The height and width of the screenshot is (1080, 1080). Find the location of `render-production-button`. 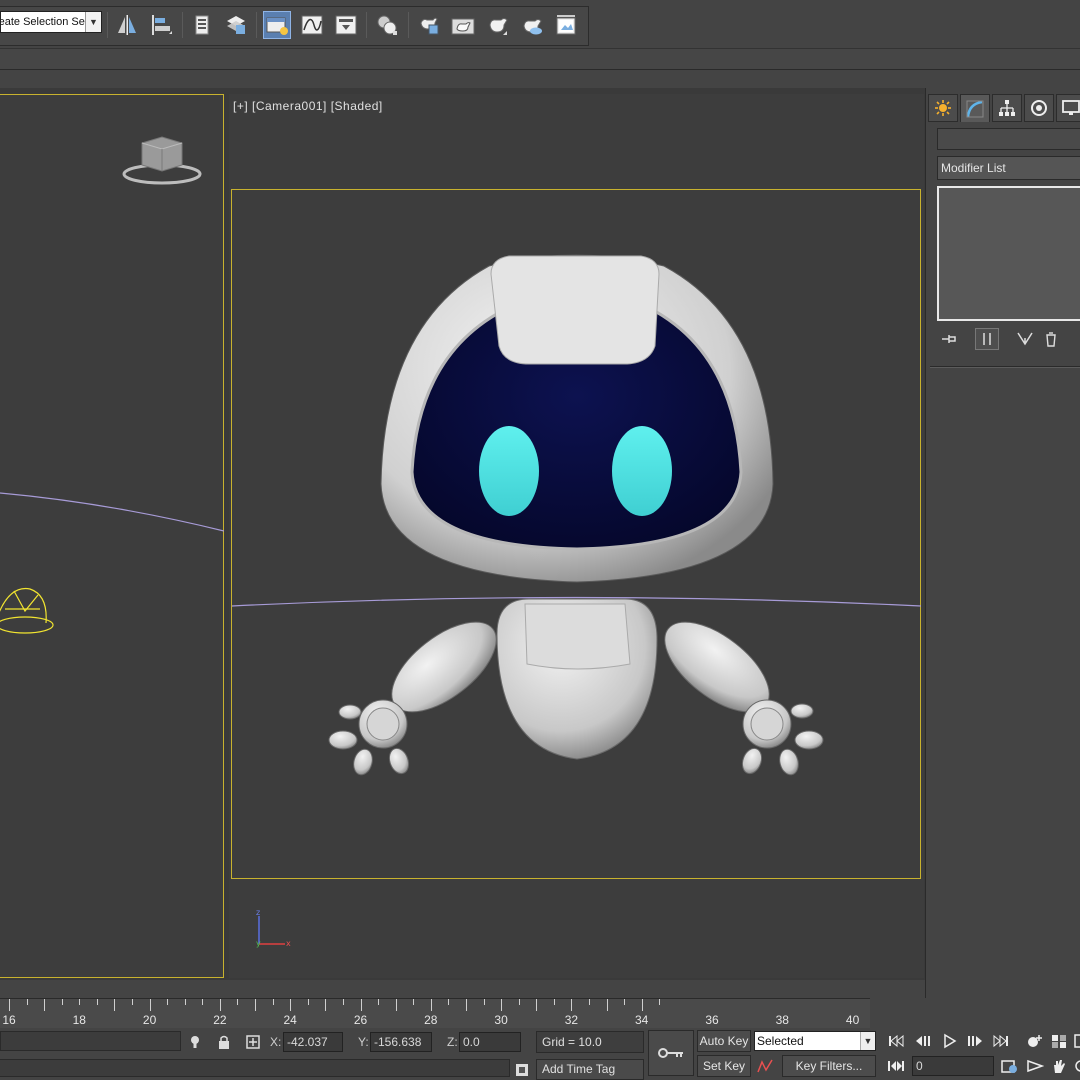

render-production-button is located at coordinates (498, 25).